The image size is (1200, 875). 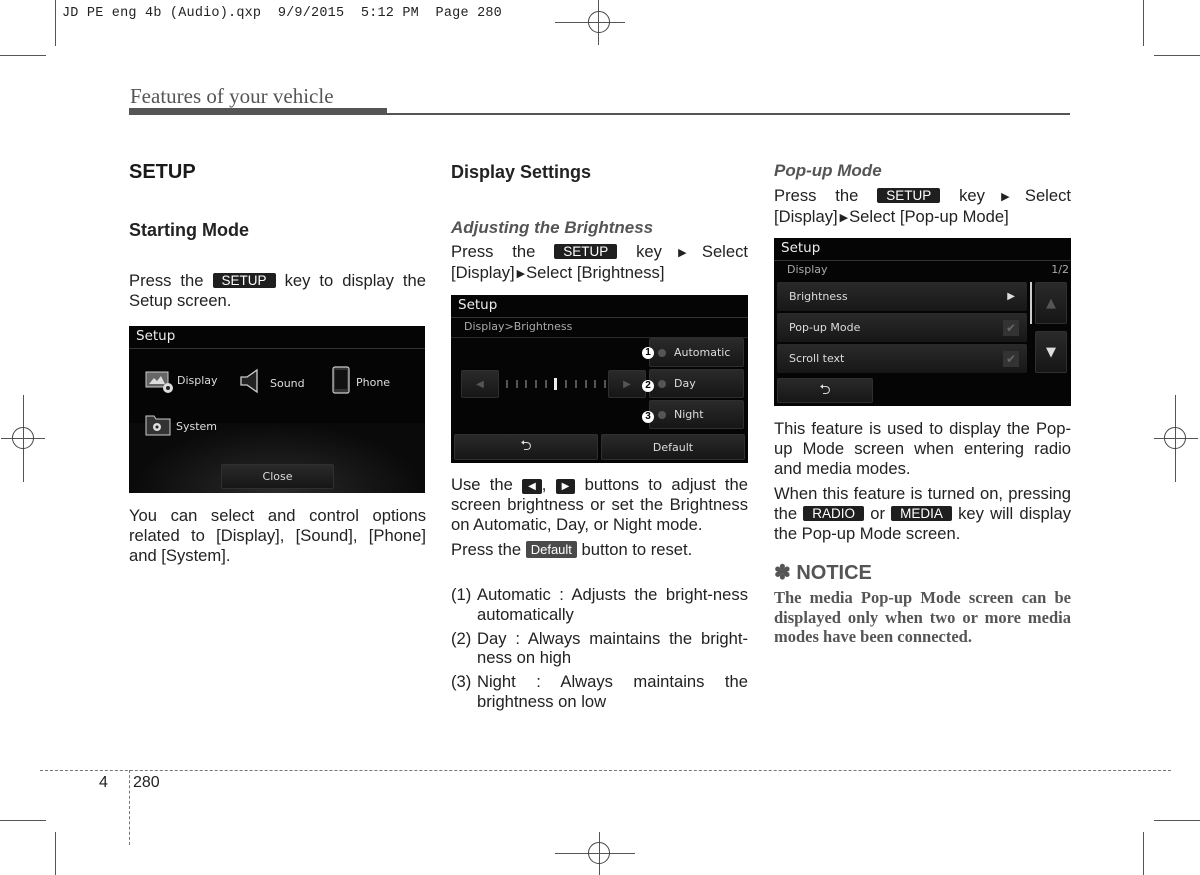 I want to click on left-arrow-key: ◀, so click(x=532, y=486).